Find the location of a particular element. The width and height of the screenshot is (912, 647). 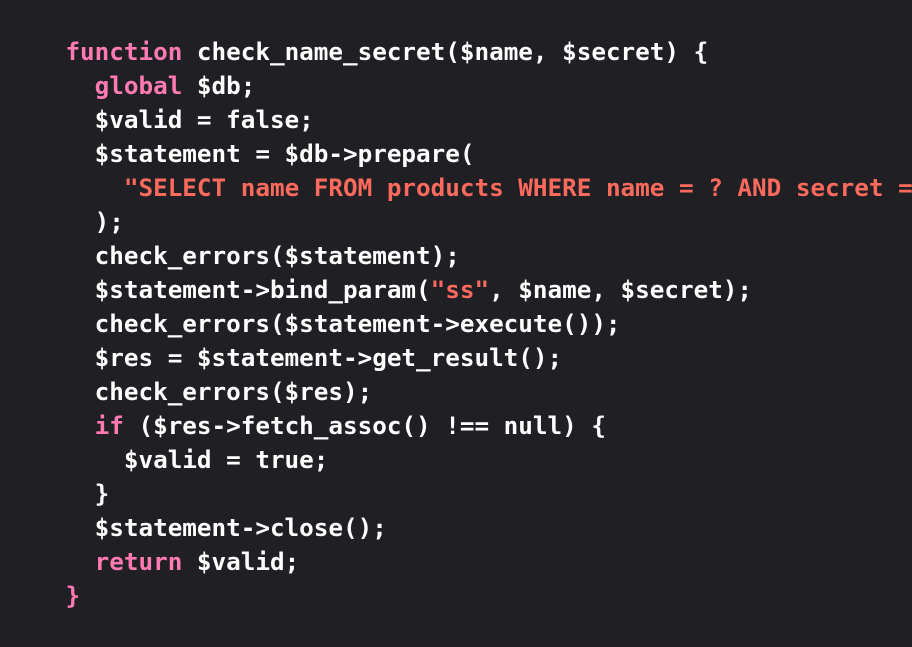

code-token: $statement->bind_param( is located at coordinates (248, 289).